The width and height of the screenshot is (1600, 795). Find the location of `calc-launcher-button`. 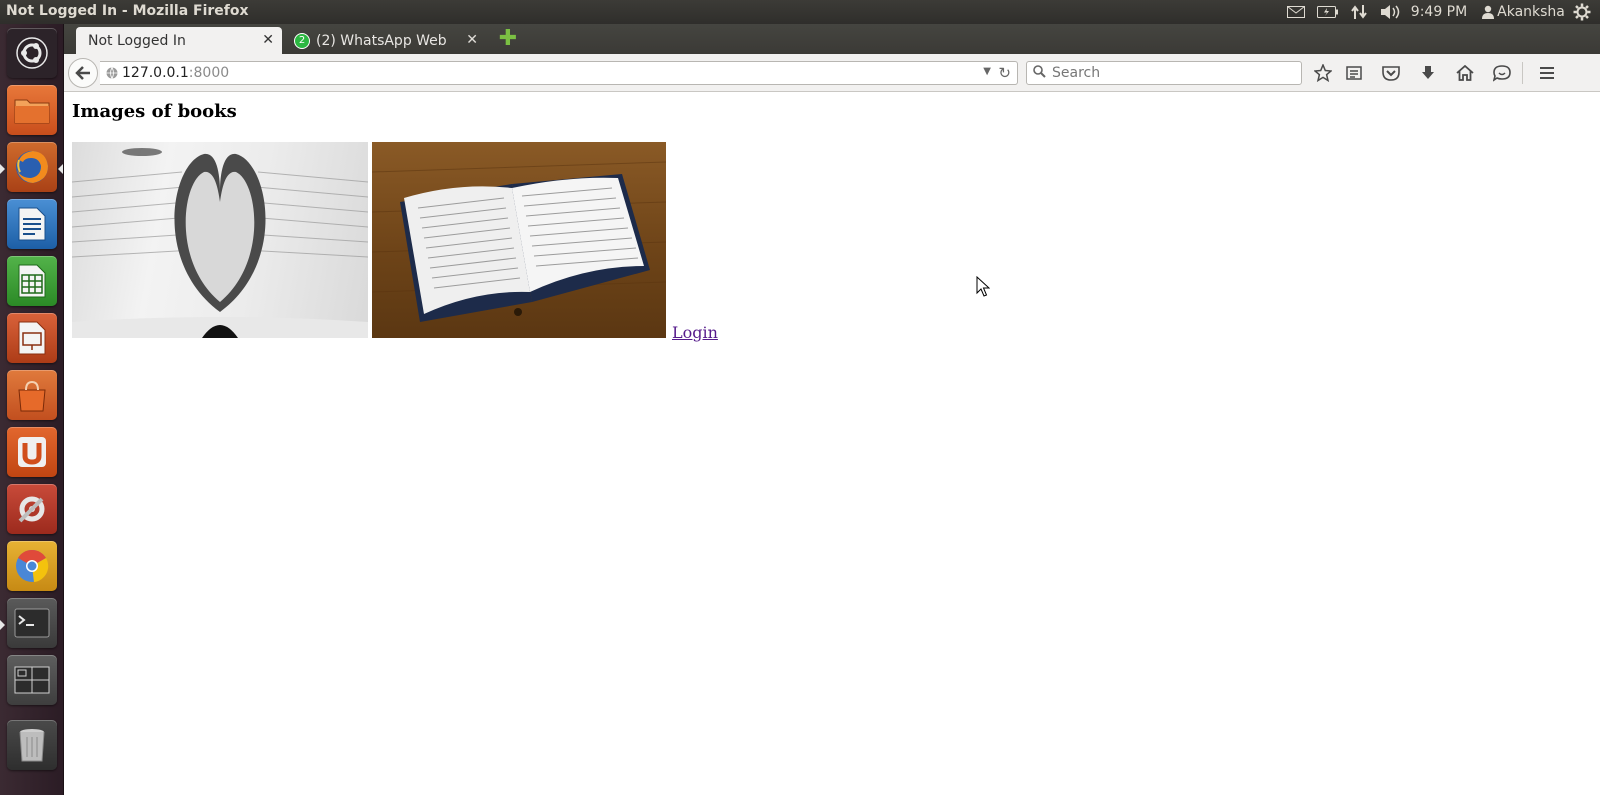

calc-launcher-button is located at coordinates (32, 281).